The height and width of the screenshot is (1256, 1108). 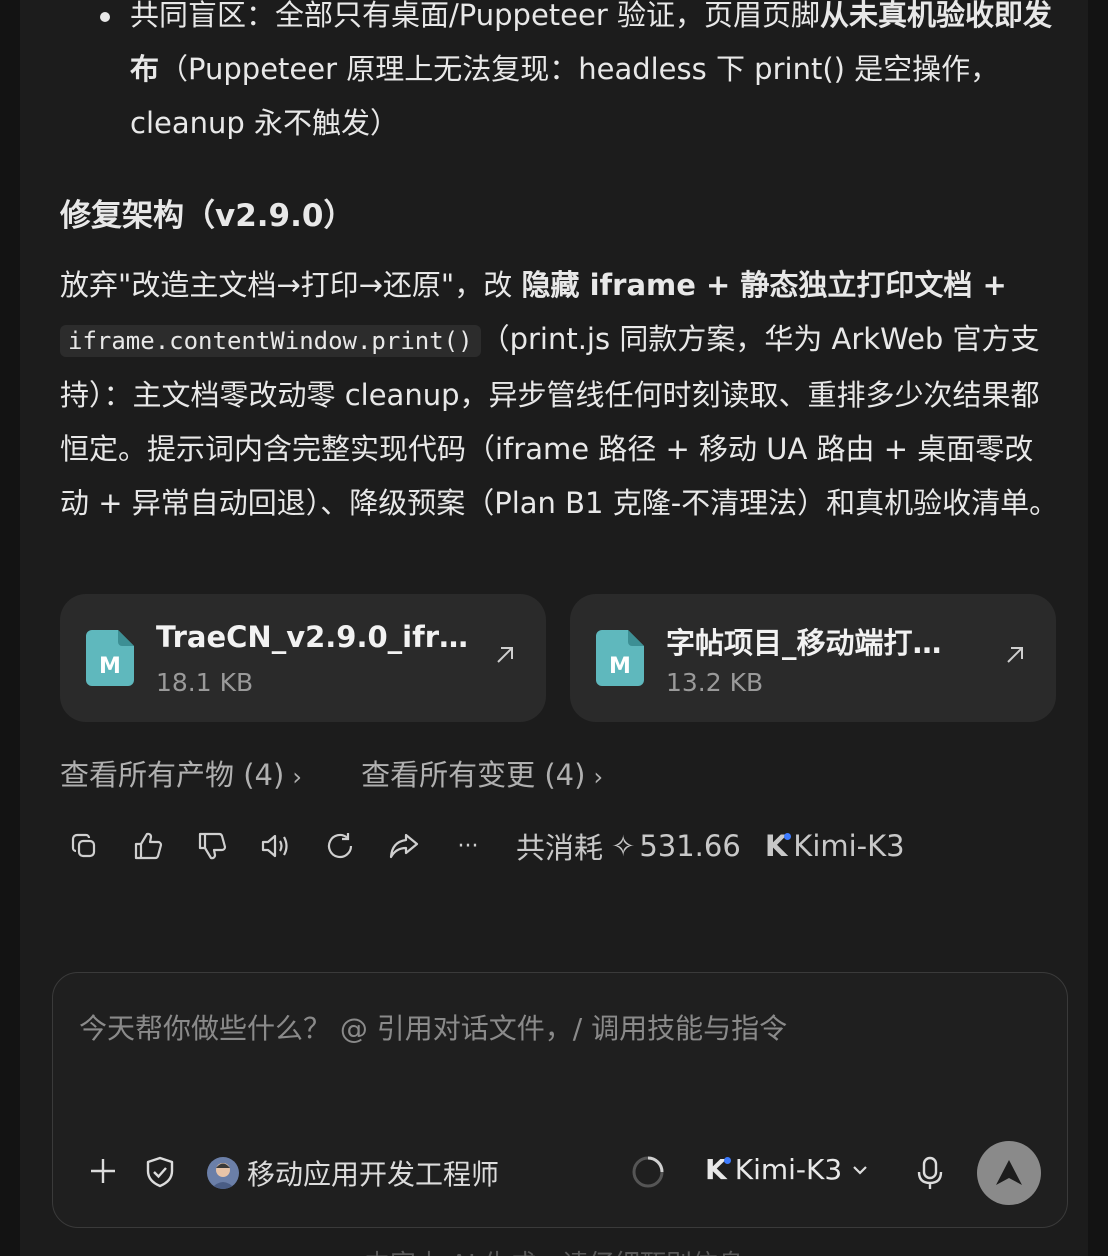 I want to click on microphone-icon, so click(x=930, y=1173).